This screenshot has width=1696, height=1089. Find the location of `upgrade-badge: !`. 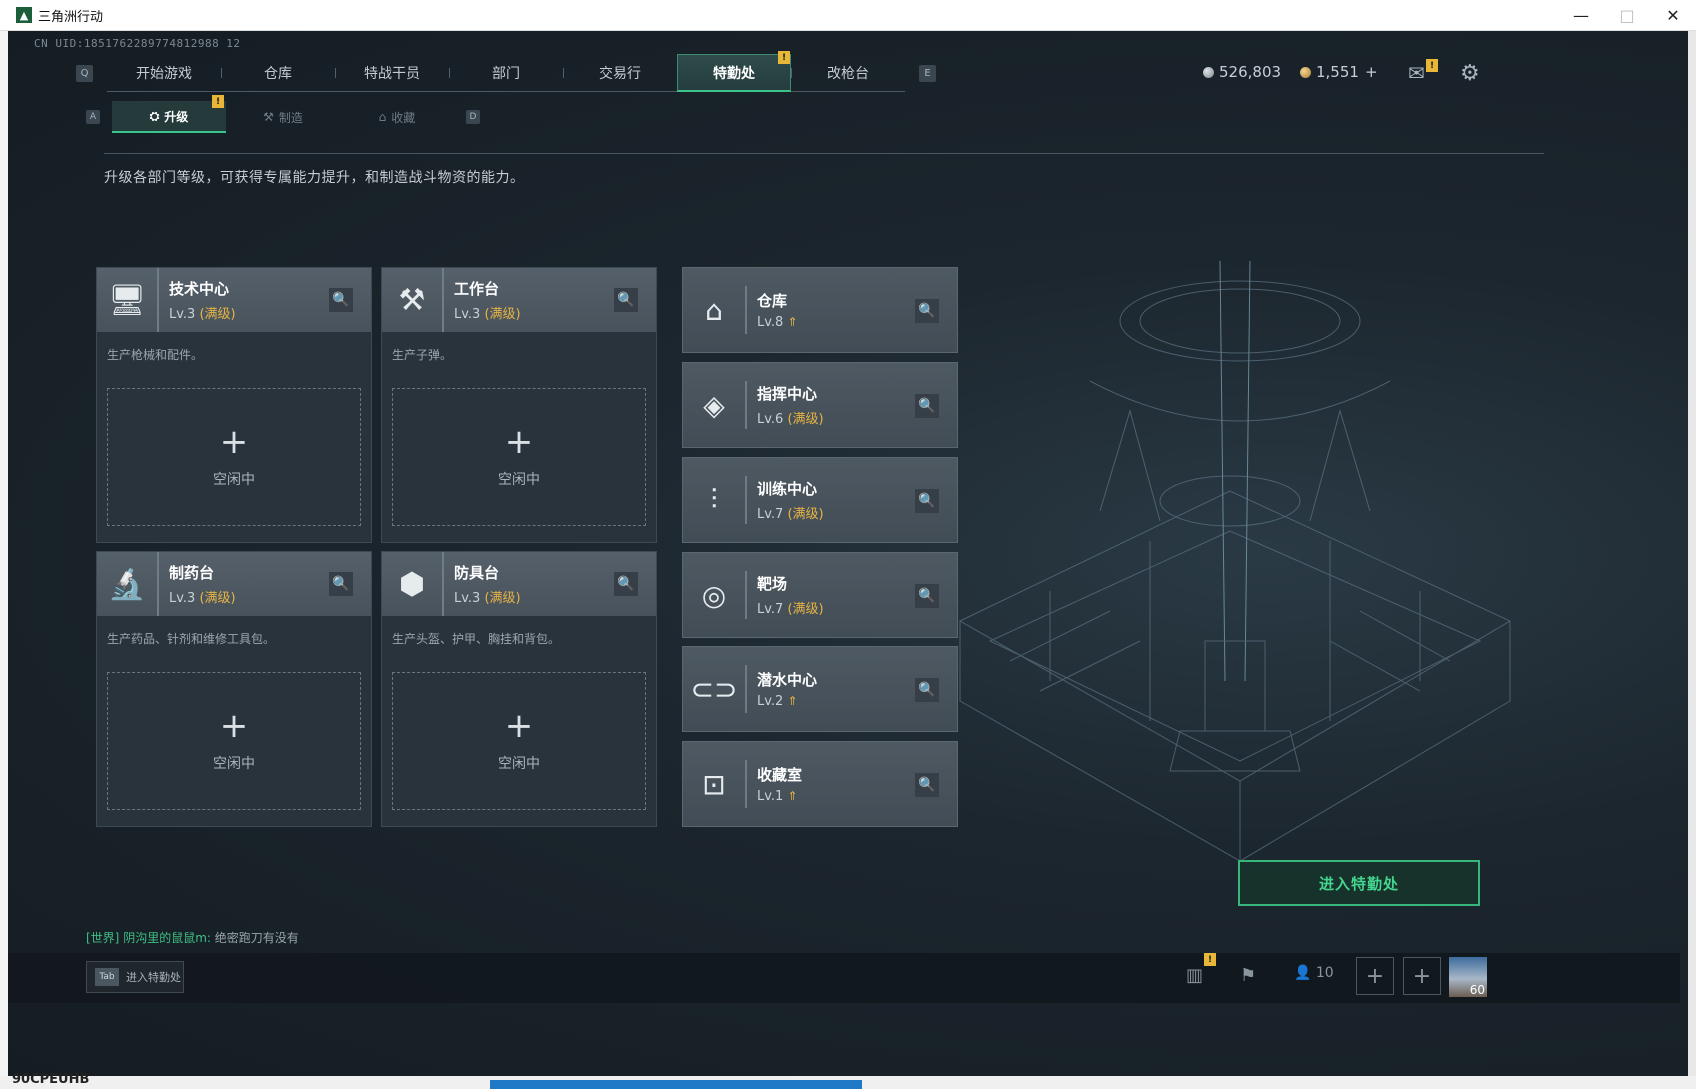

upgrade-badge: ! is located at coordinates (218, 101).